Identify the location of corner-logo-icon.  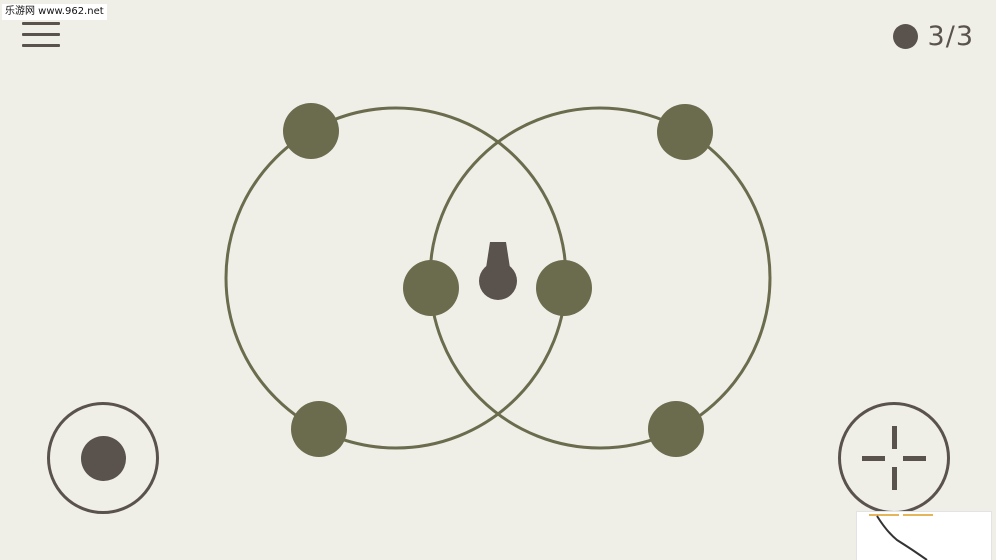
(901, 537).